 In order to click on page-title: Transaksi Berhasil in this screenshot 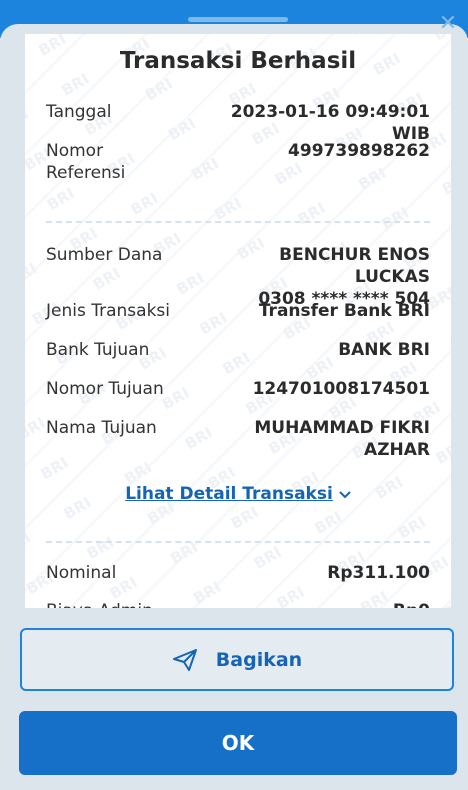, I will do `click(238, 61)`.